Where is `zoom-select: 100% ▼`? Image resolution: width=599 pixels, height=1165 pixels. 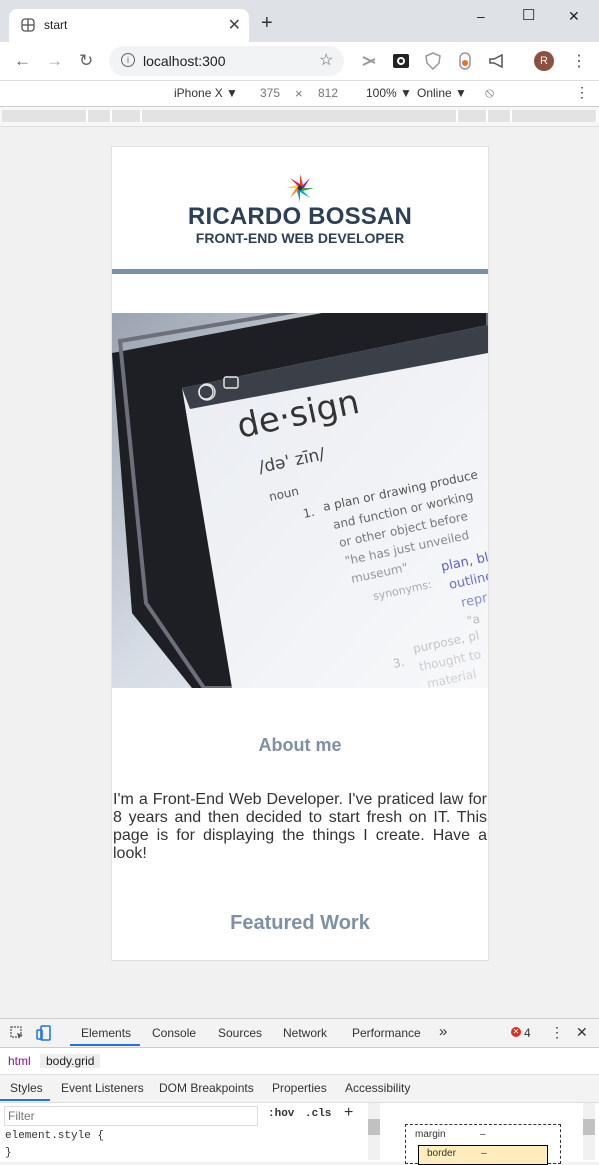 zoom-select: 100% ▼ is located at coordinates (389, 93).